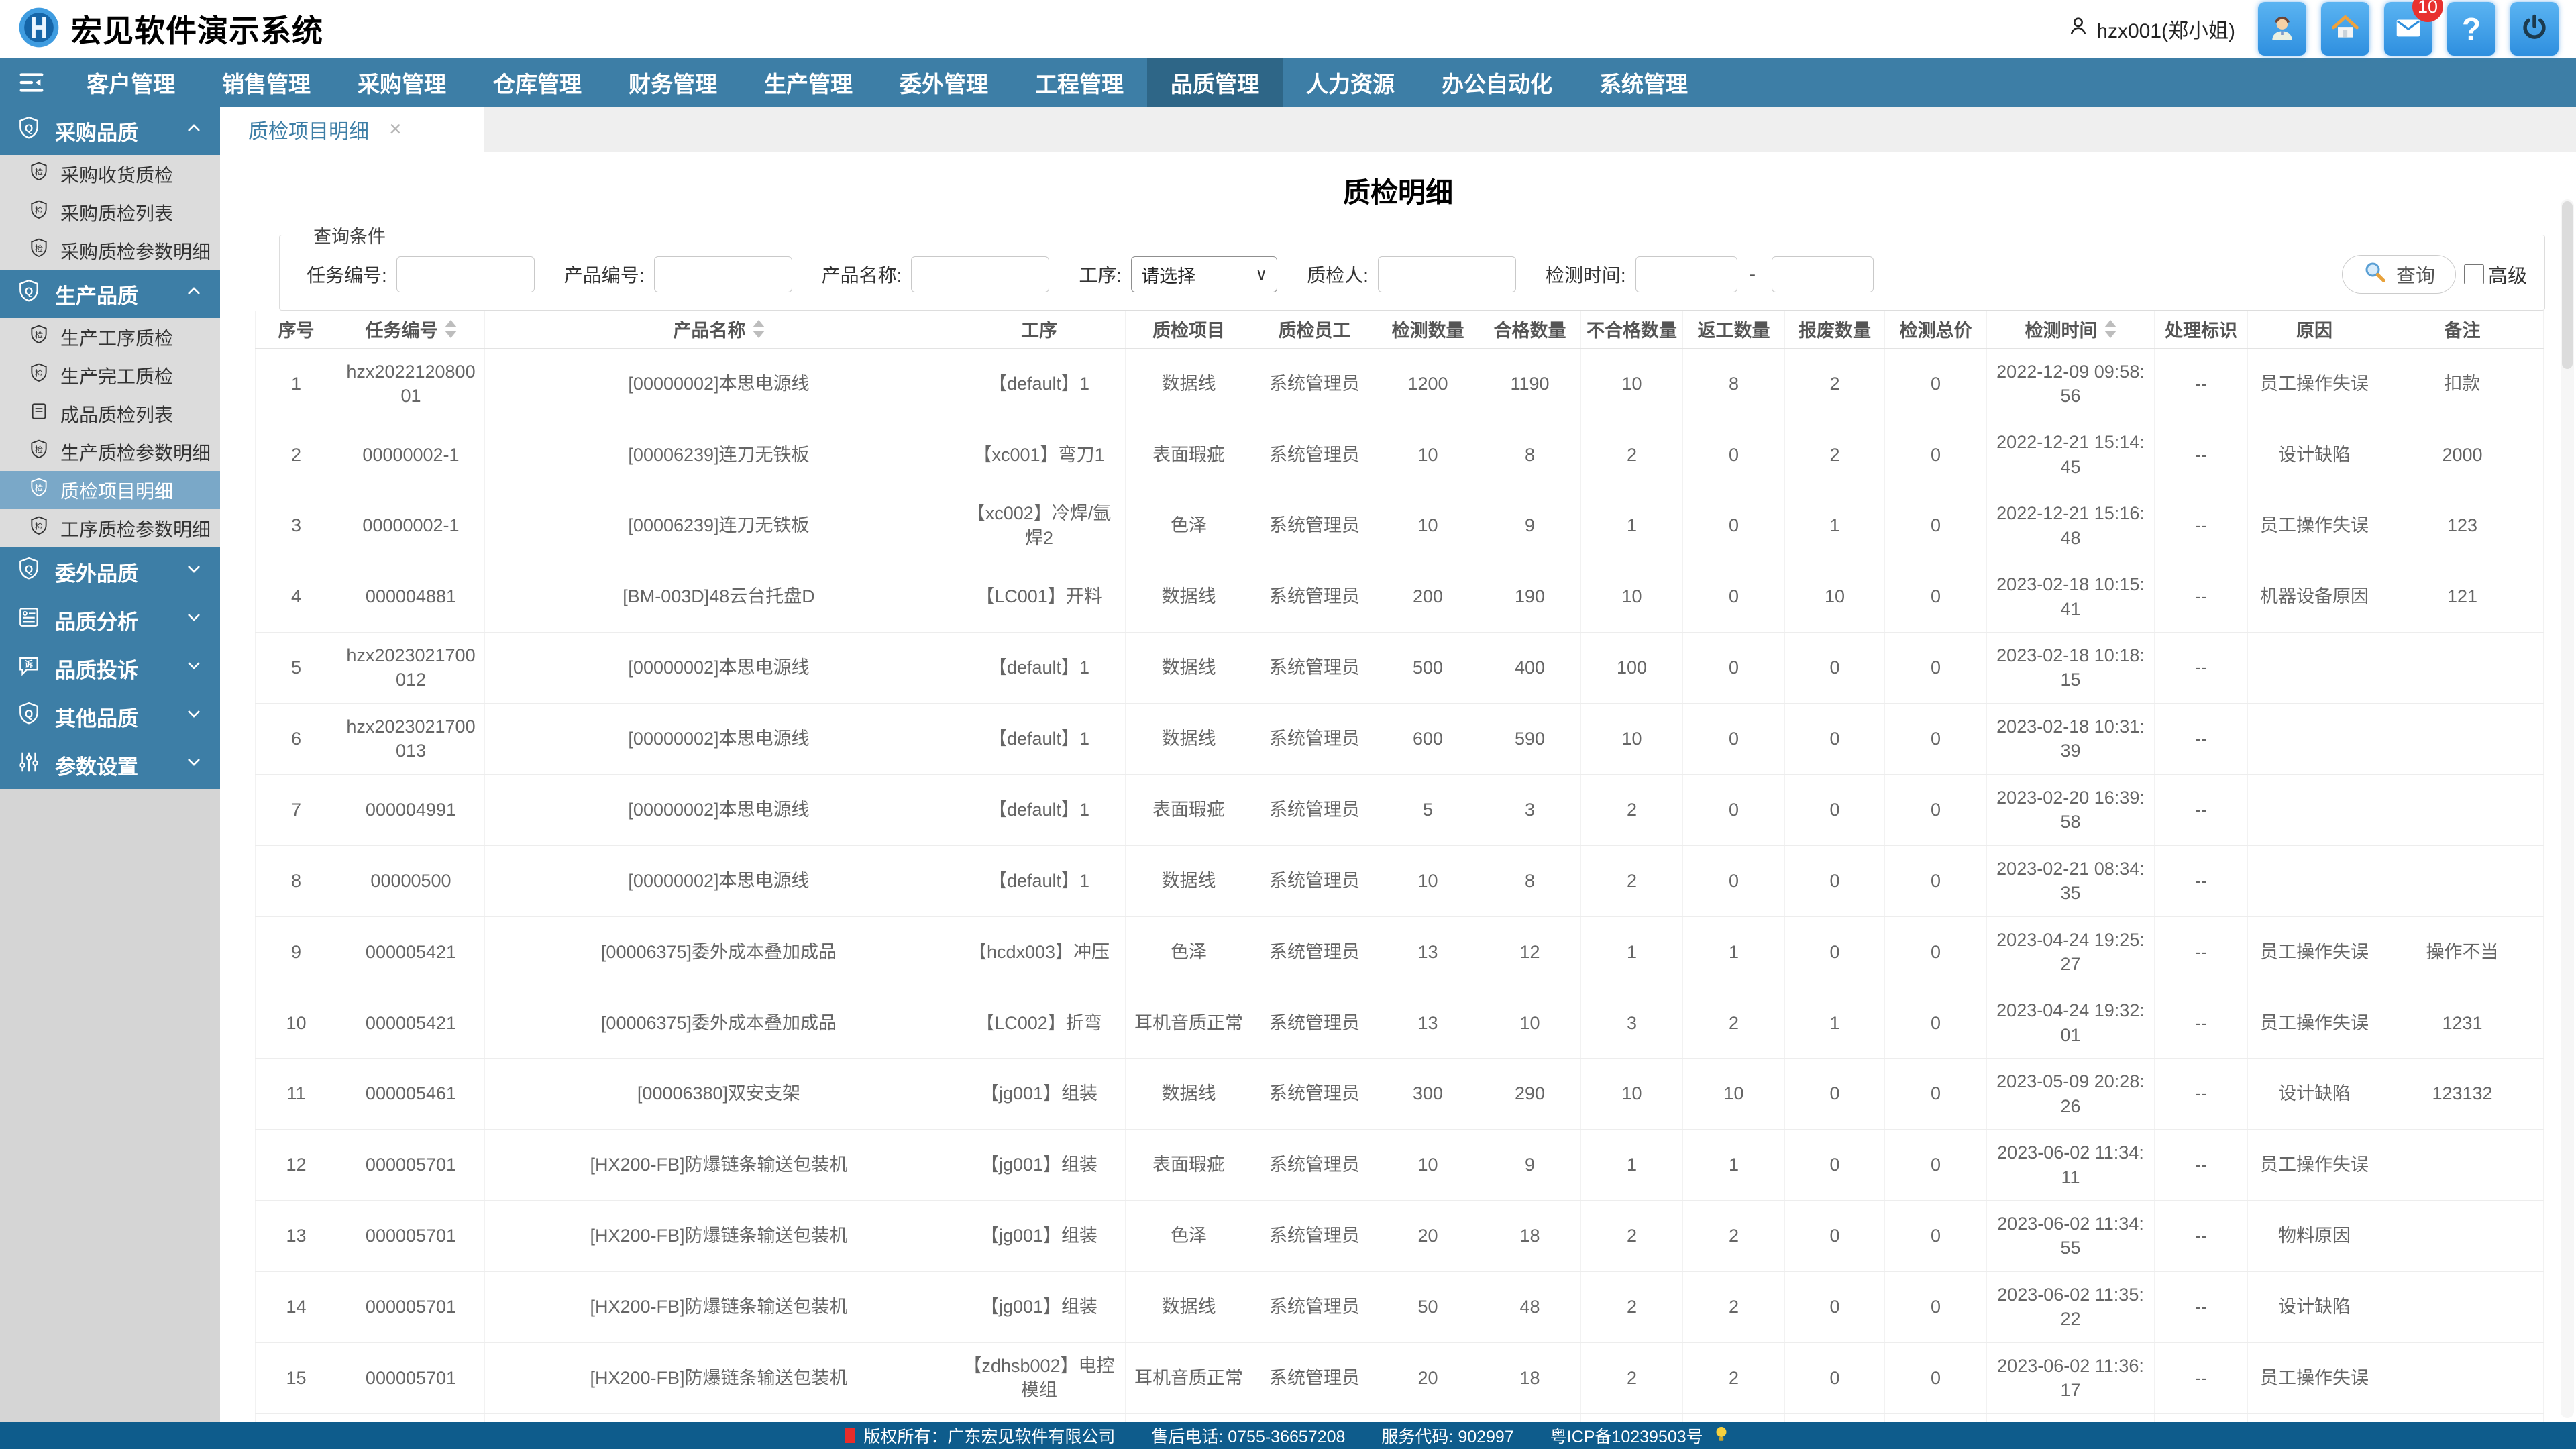  Describe the element at coordinates (110, 528) in the screenshot. I see `sidebar-item-process-inspect-params: 检 工序质检参数明细` at that location.